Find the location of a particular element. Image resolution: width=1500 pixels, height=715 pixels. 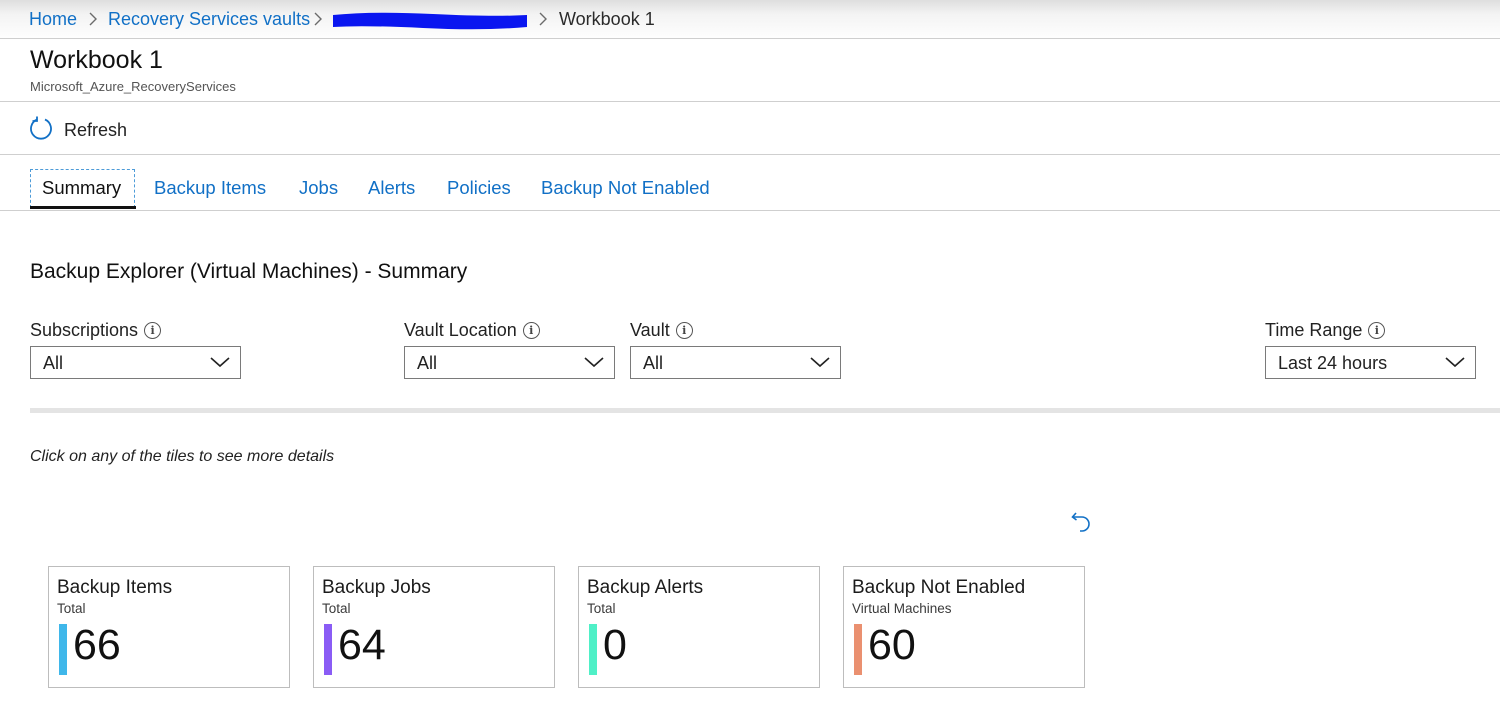

time-range-label-text: Time Range is located at coordinates (1314, 330).